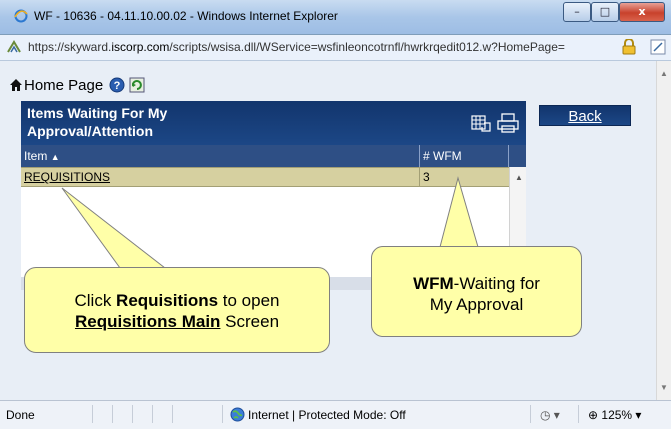 Image resolution: width=671 pixels, height=429 pixels. What do you see at coordinates (550, 415) in the screenshot?
I see `protected-mode-icon: ◷ ▾` at bounding box center [550, 415].